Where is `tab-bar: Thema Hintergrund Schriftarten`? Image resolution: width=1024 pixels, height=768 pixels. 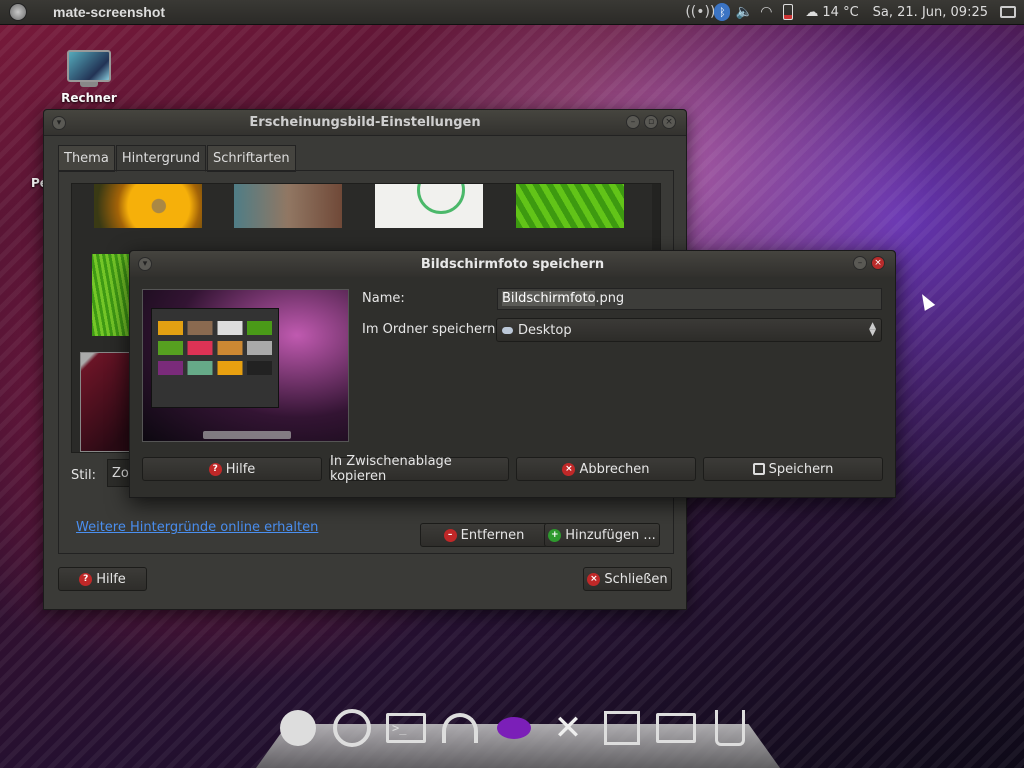
tab-bar: Thema Hintergrund Schriftarten is located at coordinates (177, 158).